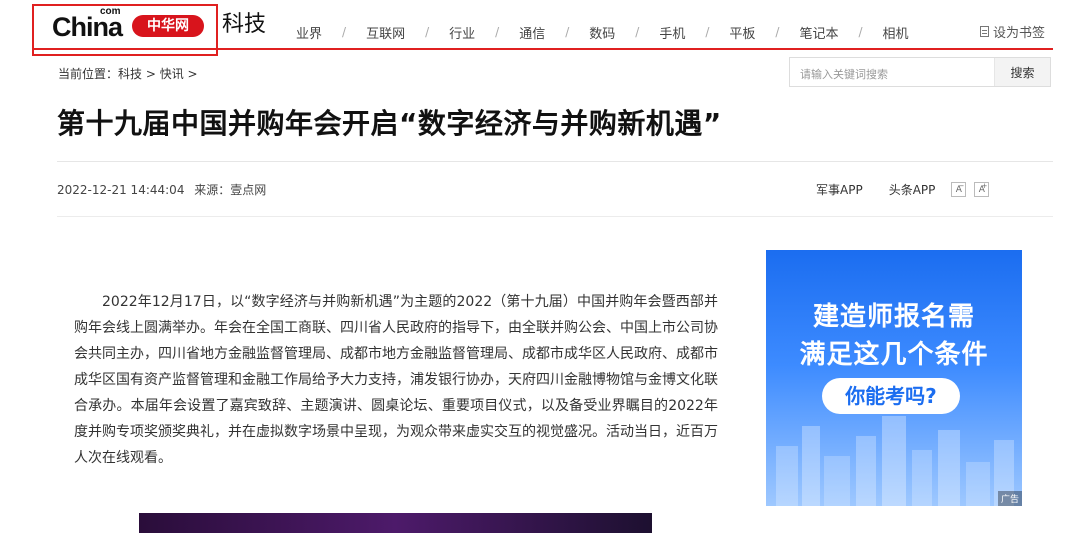 Image resolution: width=1080 pixels, height=533 pixels. I want to click on ad-cta-pill: 你能考吗?, so click(891, 396).